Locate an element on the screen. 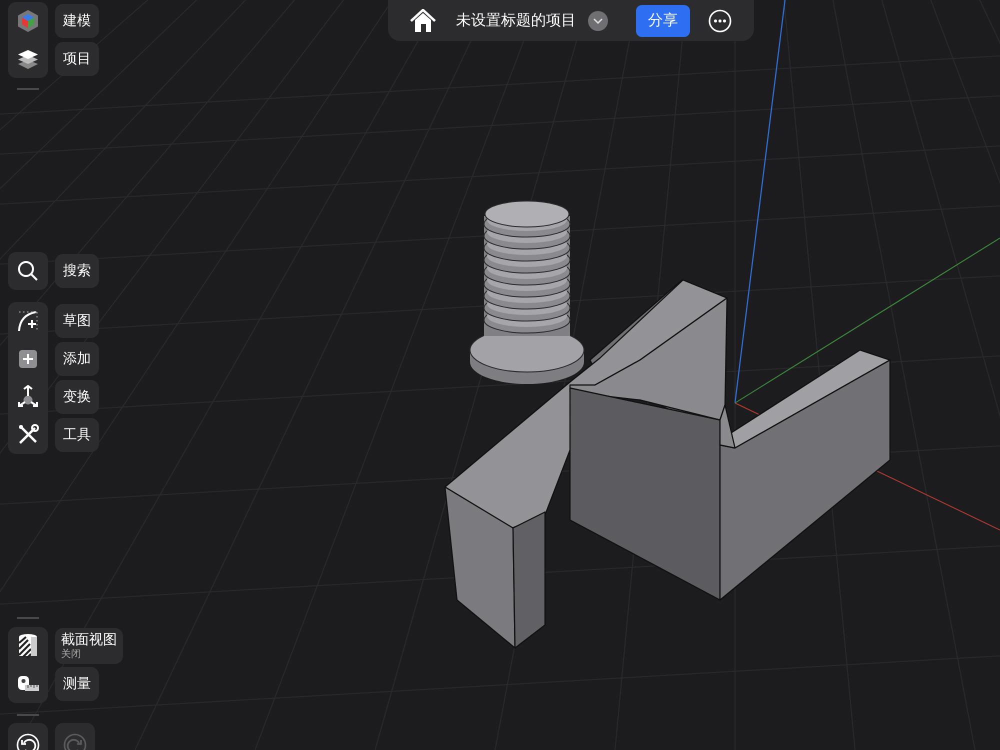 This screenshot has height=750, width=1000. sketch-icon is located at coordinates (28, 321).